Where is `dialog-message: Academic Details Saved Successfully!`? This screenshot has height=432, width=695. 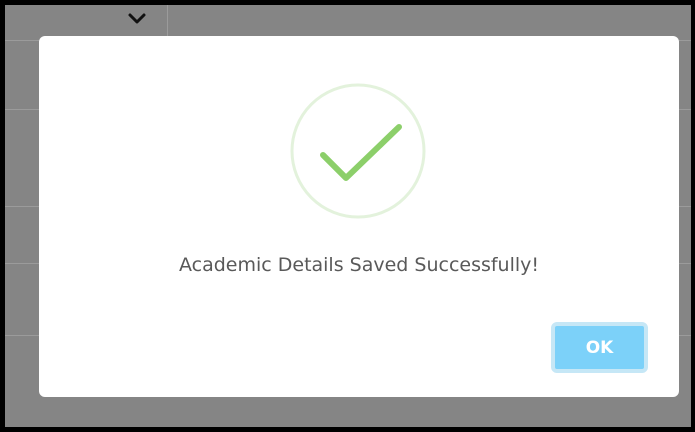
dialog-message: Academic Details Saved Successfully! is located at coordinates (359, 265).